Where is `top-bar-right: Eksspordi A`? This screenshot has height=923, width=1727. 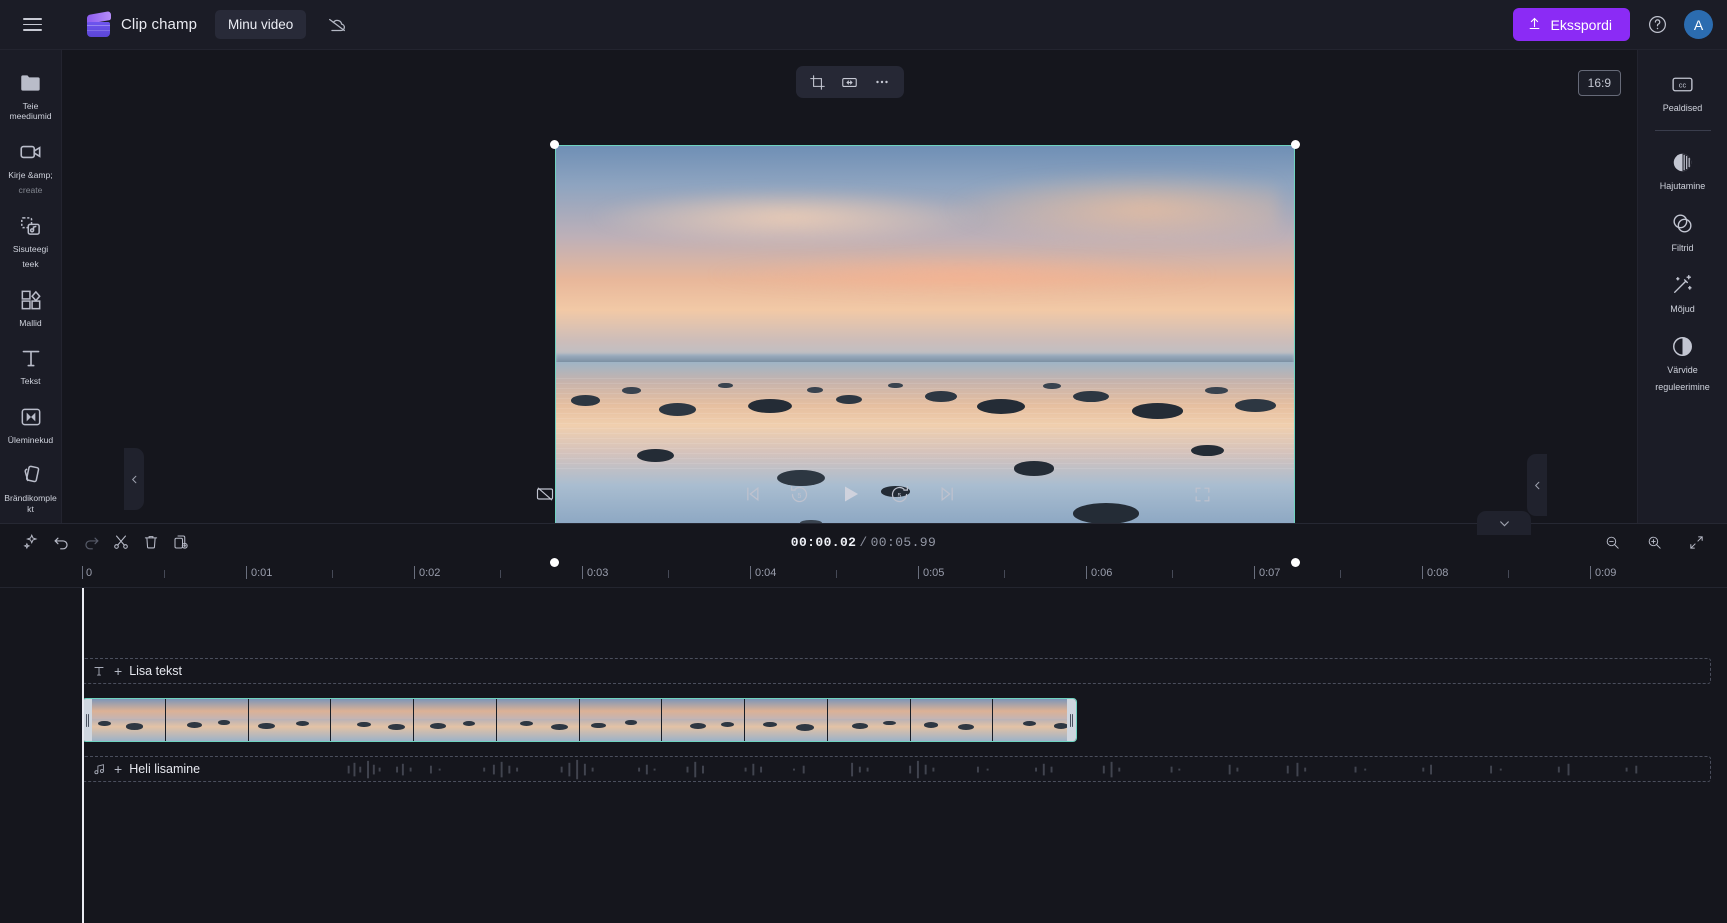 top-bar-right: Eksspordi A is located at coordinates (1612, 24).